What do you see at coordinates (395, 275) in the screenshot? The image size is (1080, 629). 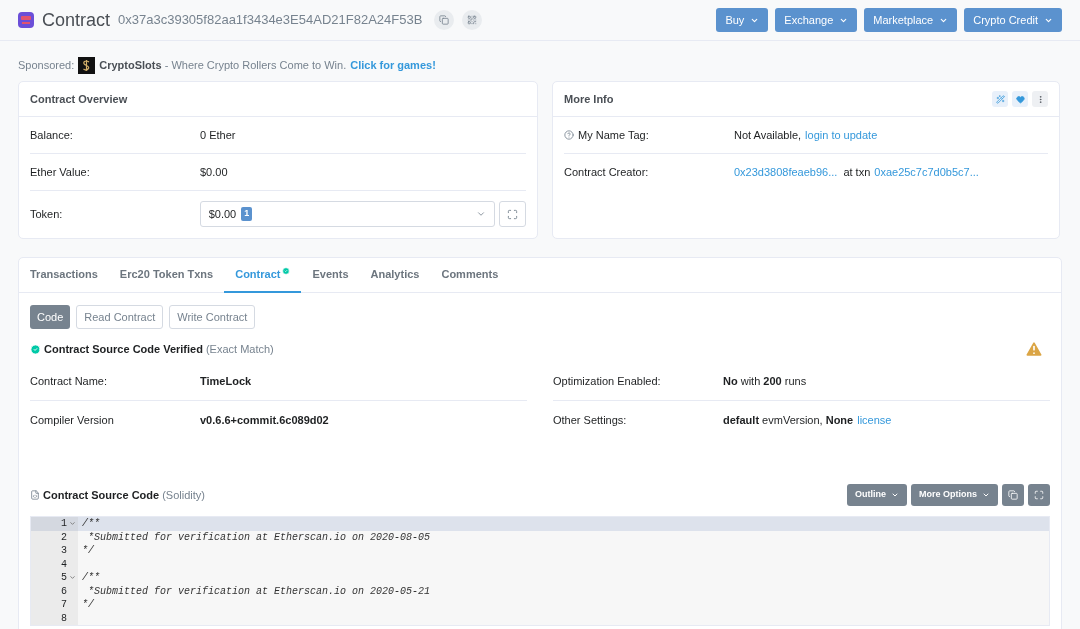 I see `tab: Analytics` at bounding box center [395, 275].